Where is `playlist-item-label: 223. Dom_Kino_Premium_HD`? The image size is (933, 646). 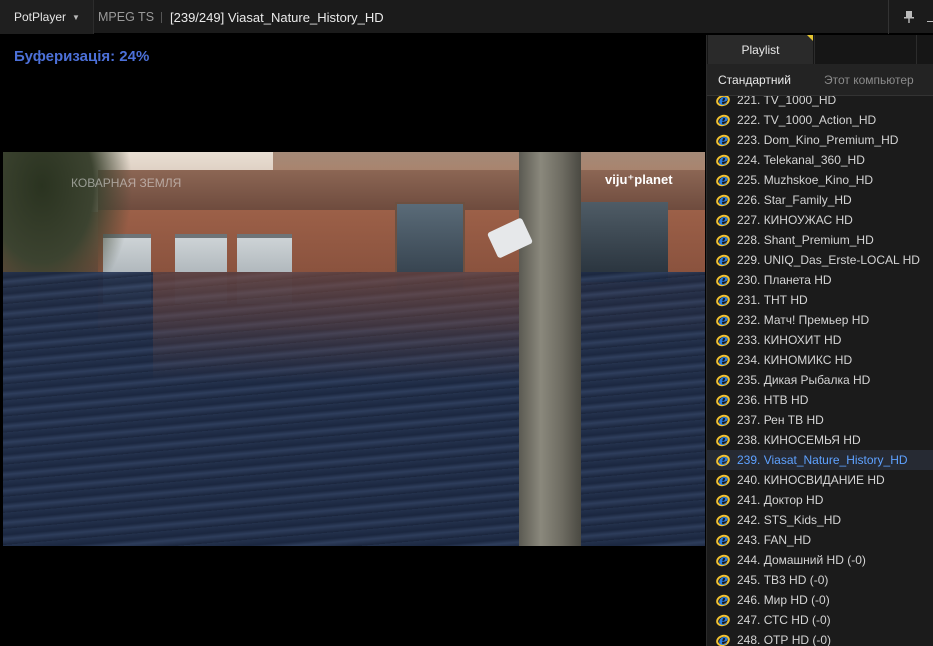
playlist-item-label: 223. Dom_Kino_Premium_HD is located at coordinates (818, 140).